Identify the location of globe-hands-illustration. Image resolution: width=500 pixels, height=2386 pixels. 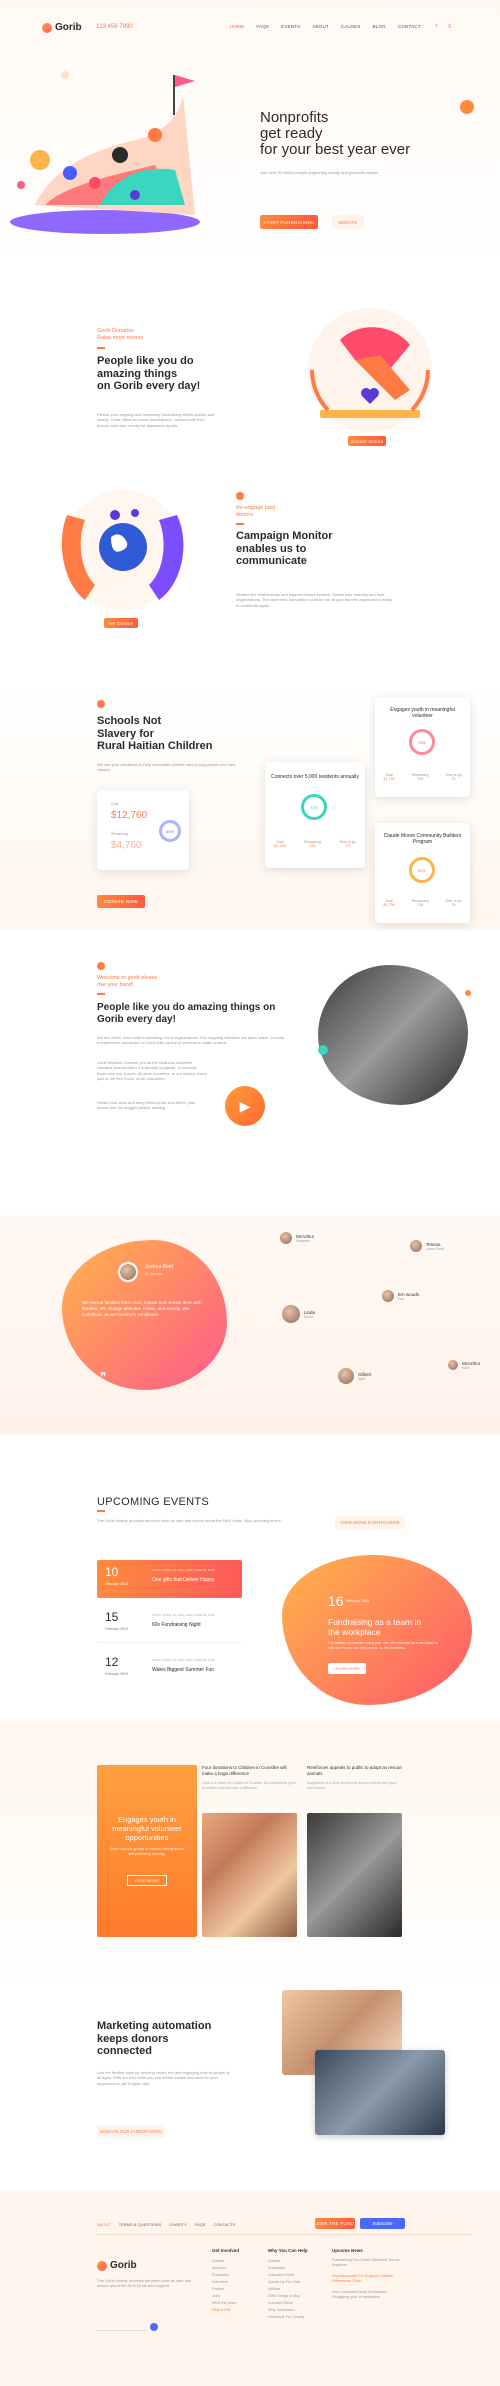
(122, 550).